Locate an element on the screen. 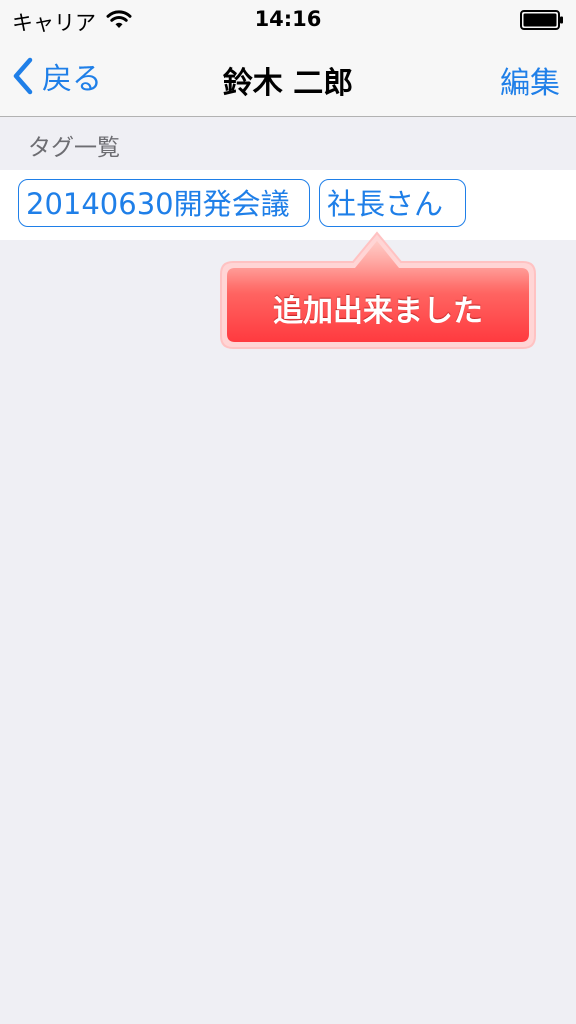  navigation-bar: 戻る 鈴木 二郎 編集 is located at coordinates (288, 78).